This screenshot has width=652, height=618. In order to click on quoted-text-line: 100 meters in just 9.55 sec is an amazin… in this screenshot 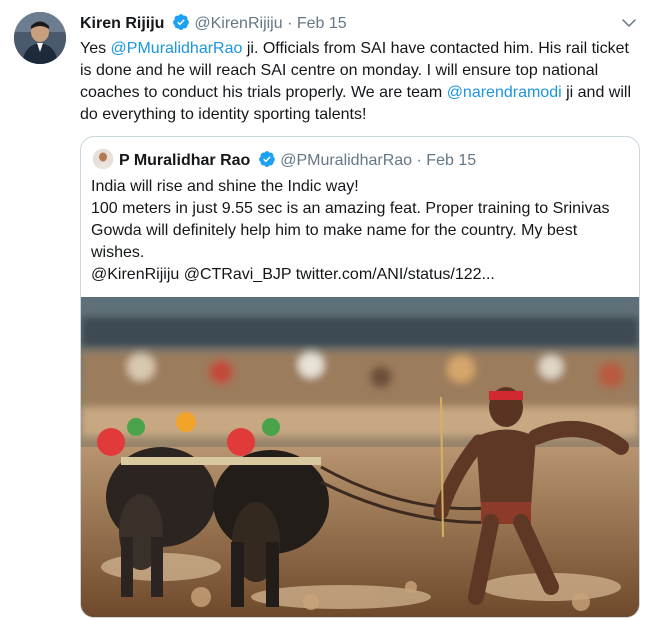, I will do `click(350, 230)`.